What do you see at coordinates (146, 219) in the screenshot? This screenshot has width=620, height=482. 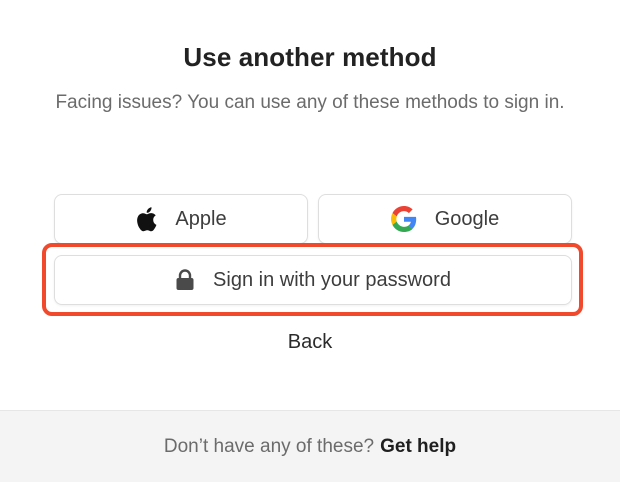 I see `apple-icon` at bounding box center [146, 219].